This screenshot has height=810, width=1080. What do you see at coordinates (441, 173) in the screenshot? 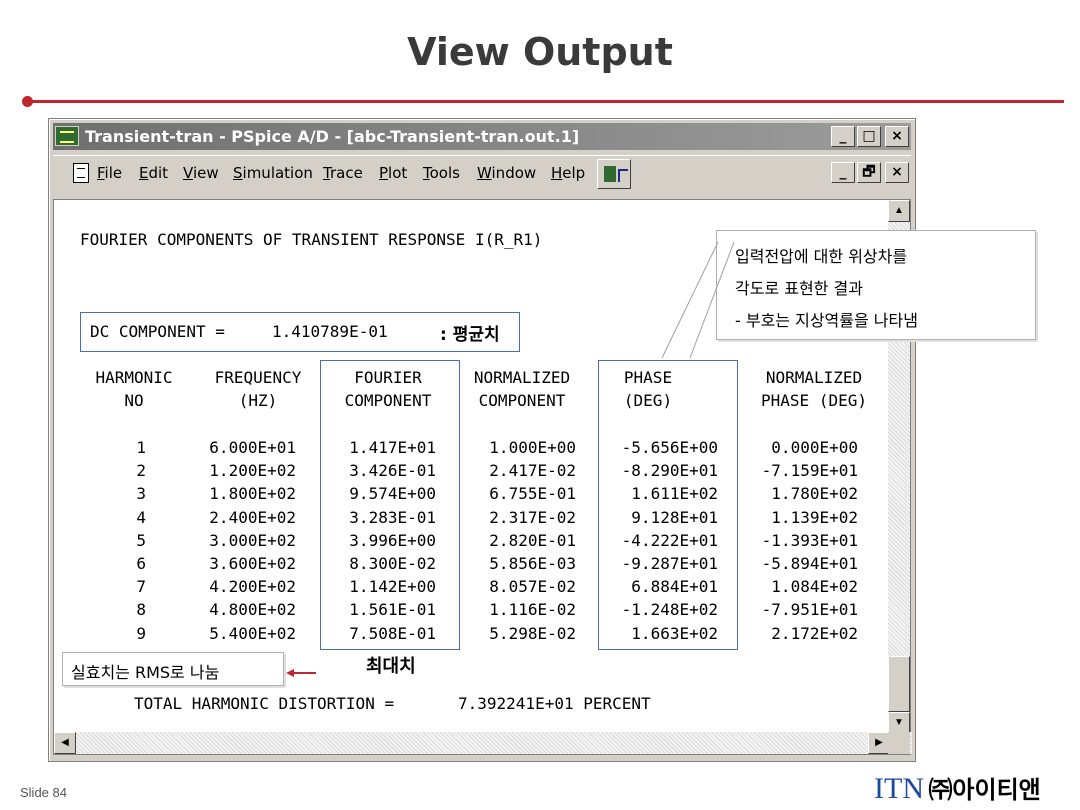
I see `menu-tools: Tools` at bounding box center [441, 173].